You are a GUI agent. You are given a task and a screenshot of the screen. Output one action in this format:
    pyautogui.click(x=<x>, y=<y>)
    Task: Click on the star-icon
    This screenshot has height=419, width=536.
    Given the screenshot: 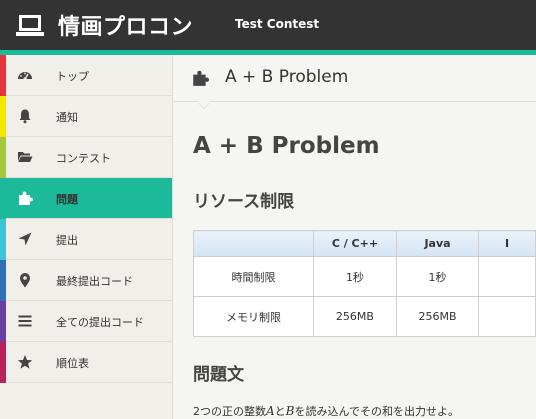 What is the action you would take?
    pyautogui.click(x=25, y=362)
    